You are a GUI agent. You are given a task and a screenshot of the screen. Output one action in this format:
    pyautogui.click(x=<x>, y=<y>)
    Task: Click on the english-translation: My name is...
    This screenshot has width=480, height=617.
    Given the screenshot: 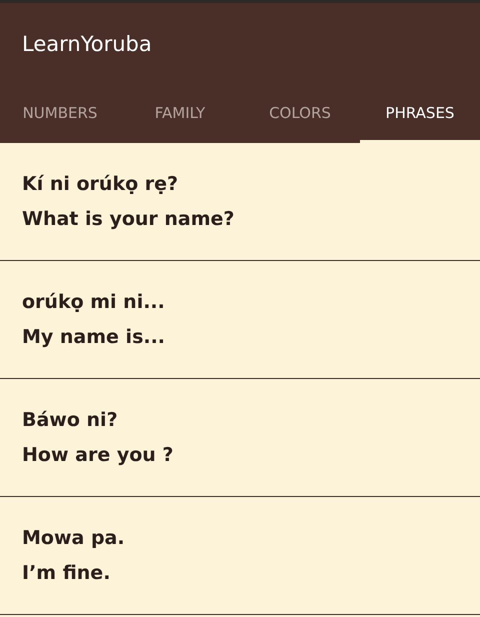 What is the action you would take?
    pyautogui.click(x=94, y=337)
    